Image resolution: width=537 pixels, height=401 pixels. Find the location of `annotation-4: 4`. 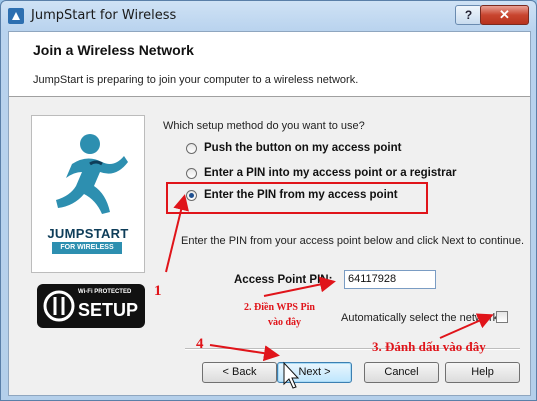

annotation-4: 4 is located at coordinates (200, 344).